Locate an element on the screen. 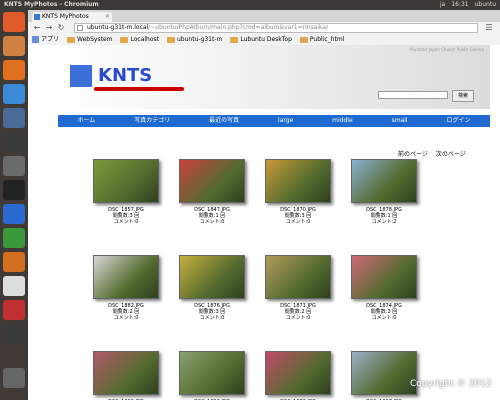 The height and width of the screenshot is (400, 500). tab-knts-myphotos: KNTS MyPhotos ✕ is located at coordinates (72, 17).